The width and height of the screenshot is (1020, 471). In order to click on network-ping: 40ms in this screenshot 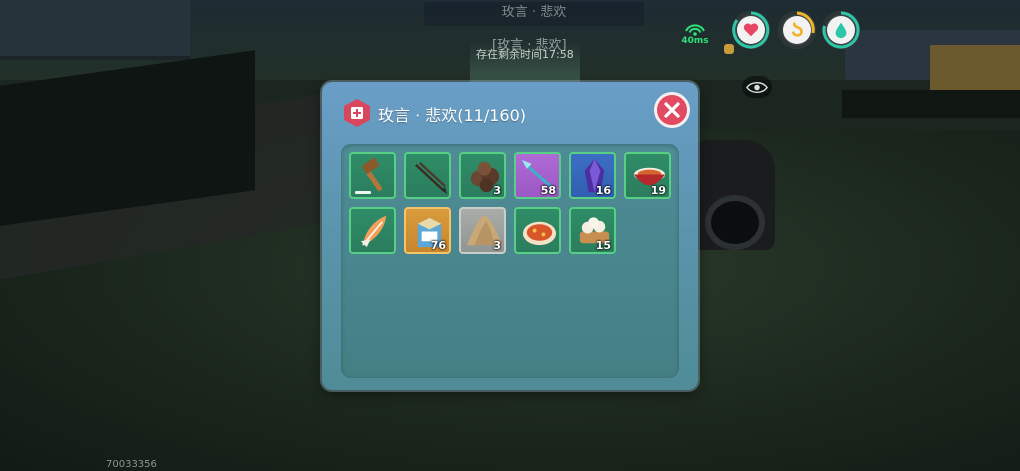, I will do `click(695, 34)`.